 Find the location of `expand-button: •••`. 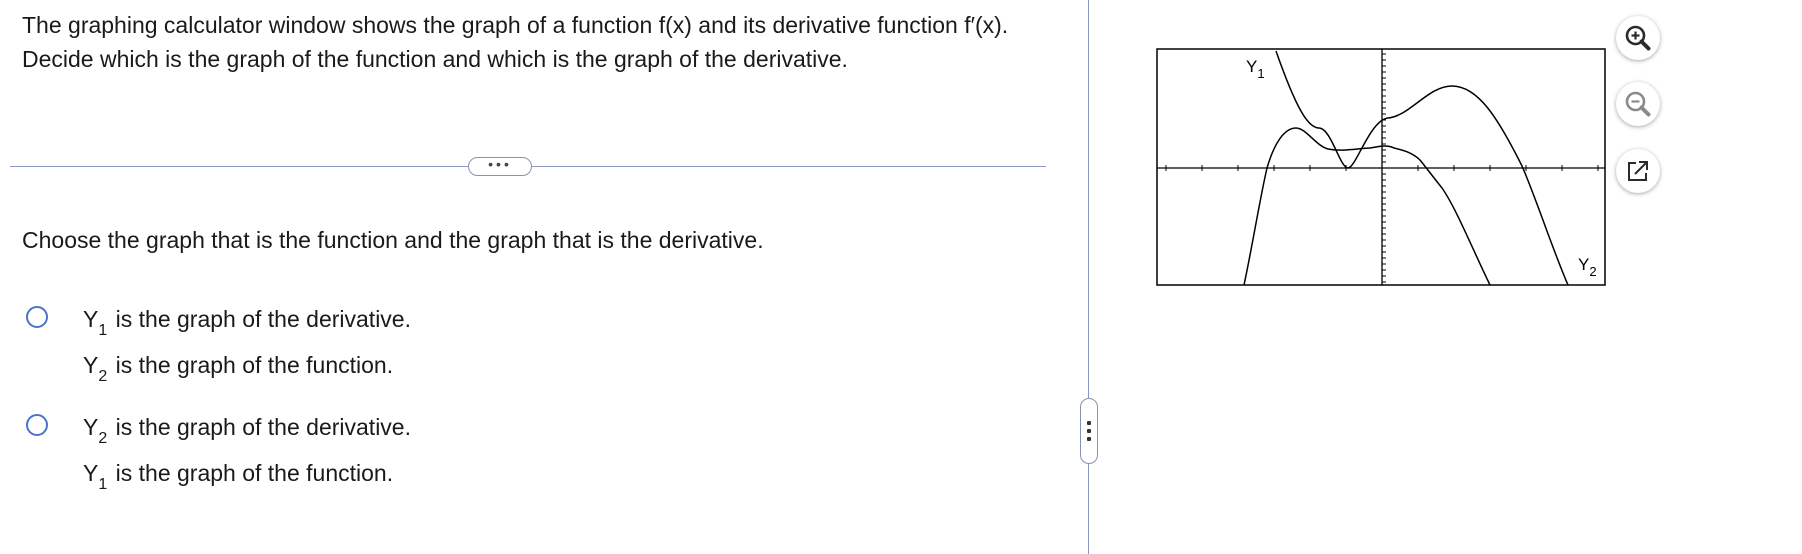

expand-button: ••• is located at coordinates (500, 166).